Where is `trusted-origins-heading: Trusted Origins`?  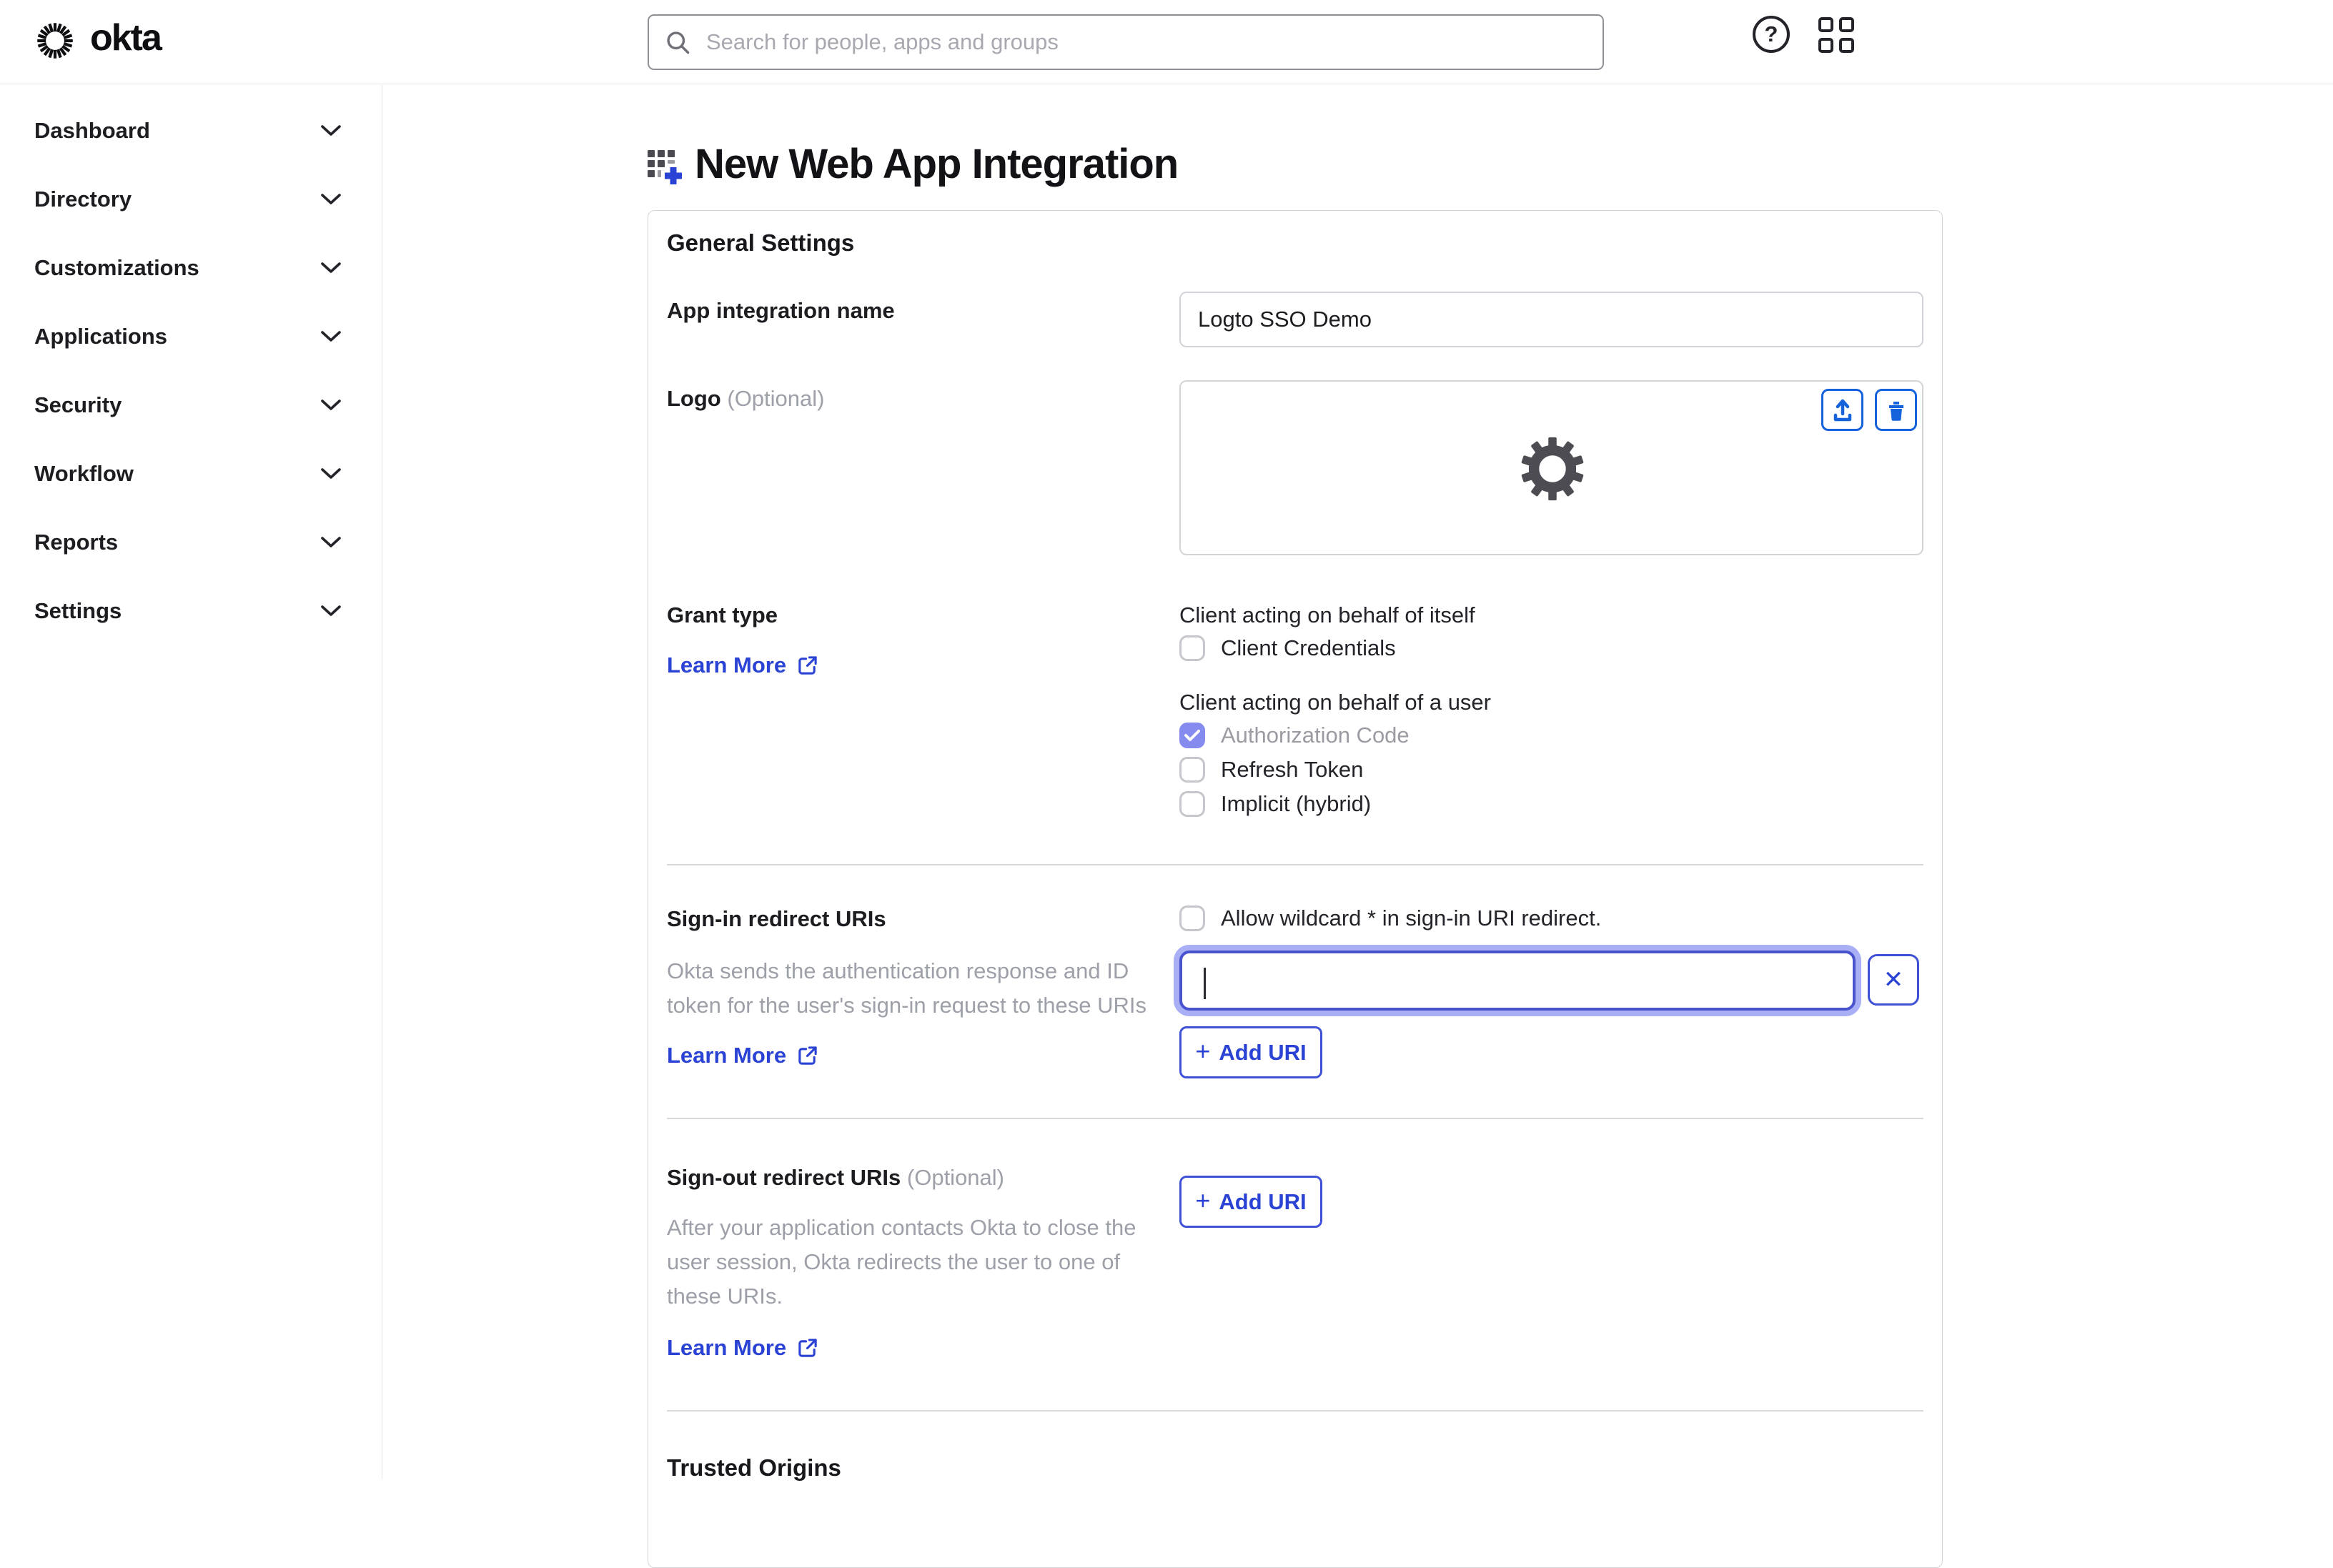
trusted-origins-heading: Trusted Origins is located at coordinates (754, 1467).